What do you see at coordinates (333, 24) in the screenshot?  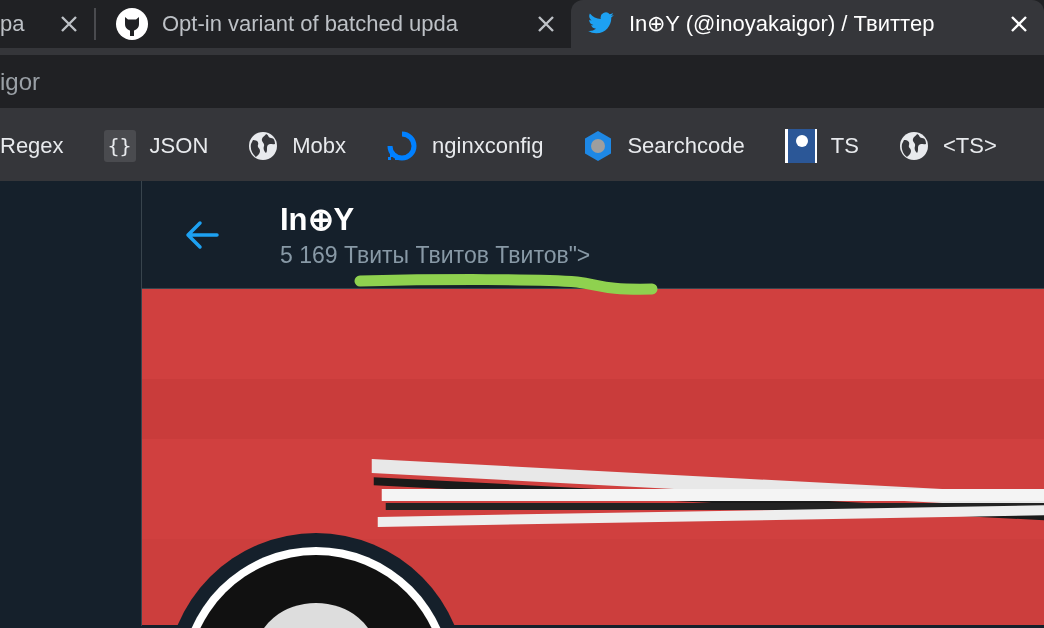 I see `browser-tab: Opt-in variant of batched upda` at bounding box center [333, 24].